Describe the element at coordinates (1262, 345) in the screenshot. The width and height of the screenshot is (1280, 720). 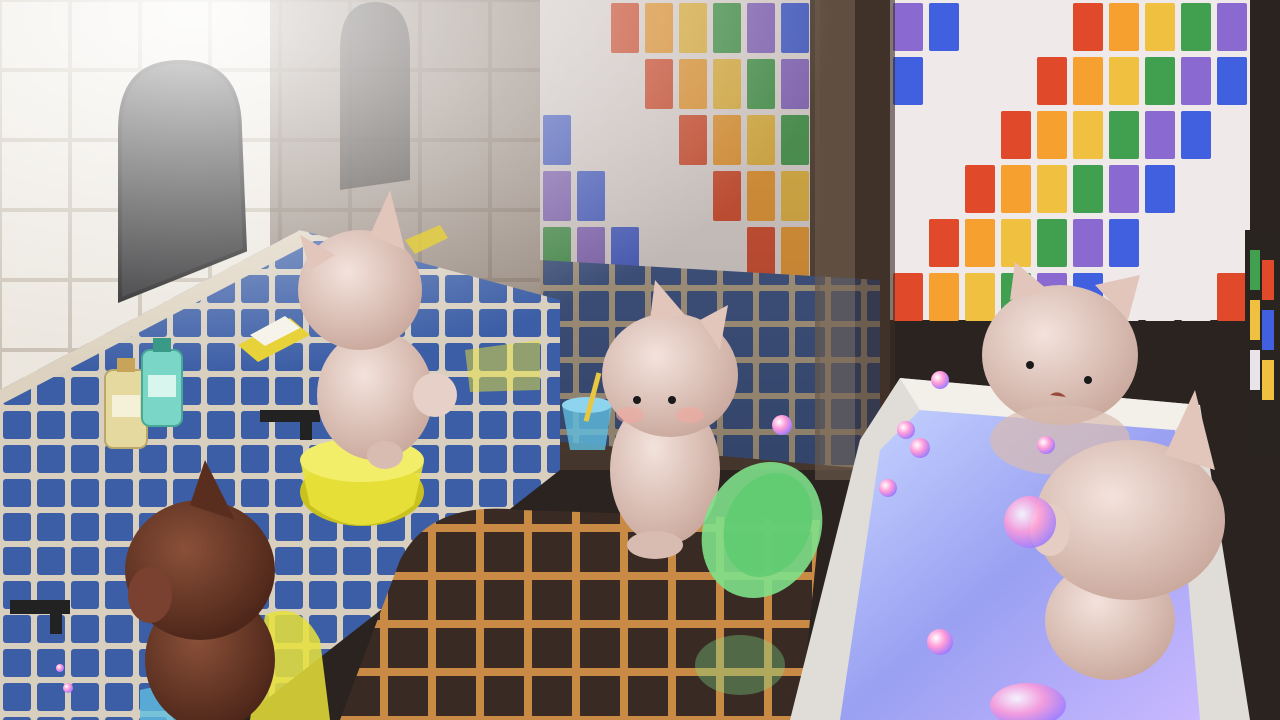
I see `stained-glass-edge` at that location.